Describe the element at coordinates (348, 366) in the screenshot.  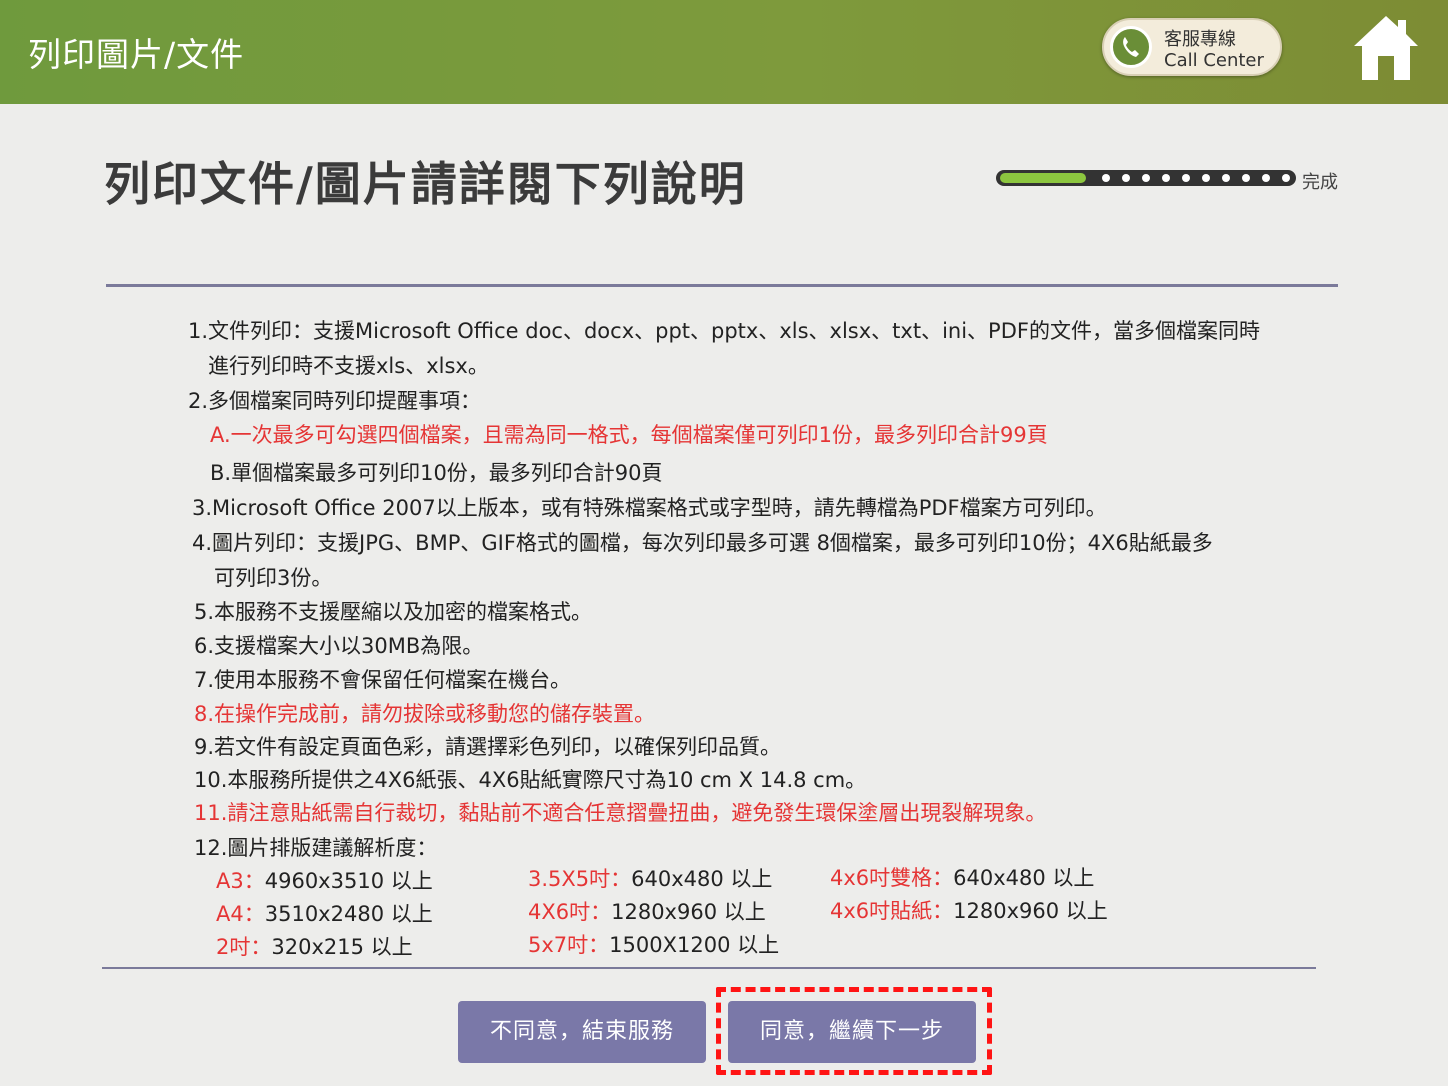
I see `instruction-1-cont: 進行列印時不支援xls、xlsx。` at that location.